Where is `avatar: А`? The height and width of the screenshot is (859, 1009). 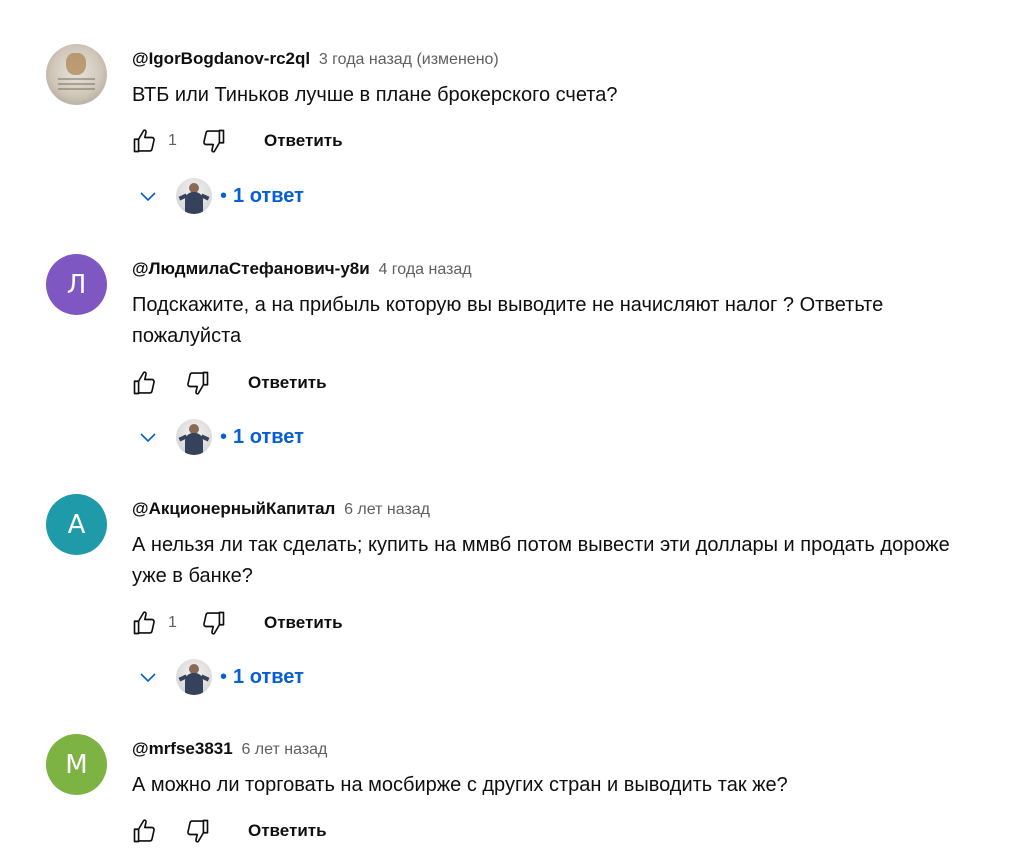 avatar: А is located at coordinates (76, 524).